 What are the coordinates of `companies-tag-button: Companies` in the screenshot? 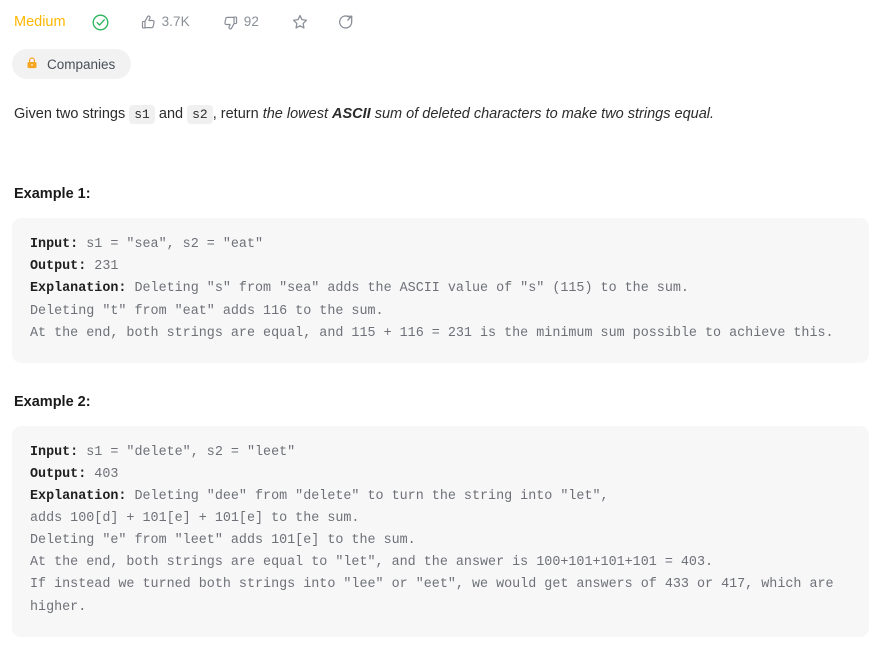 It's located at (72, 64).